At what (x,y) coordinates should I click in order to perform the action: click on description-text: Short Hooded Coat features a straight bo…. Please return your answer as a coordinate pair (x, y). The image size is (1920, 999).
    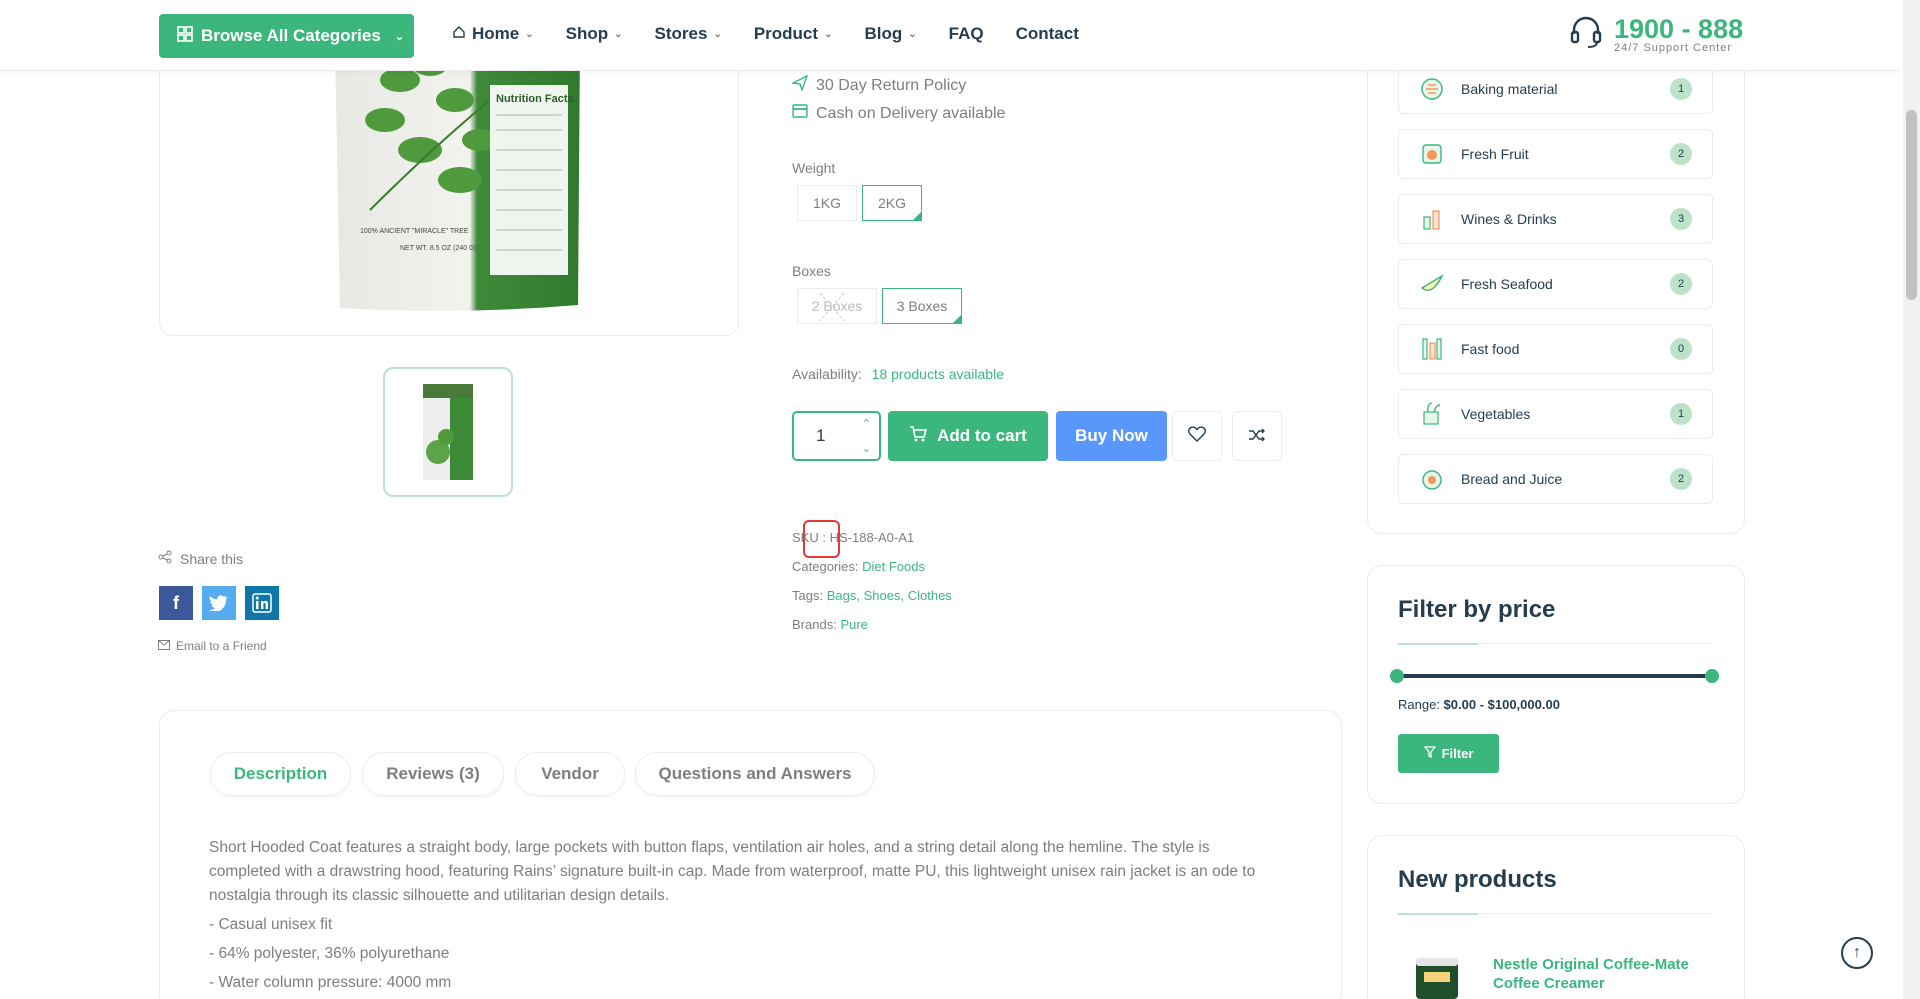
    Looking at the image, I should click on (732, 871).